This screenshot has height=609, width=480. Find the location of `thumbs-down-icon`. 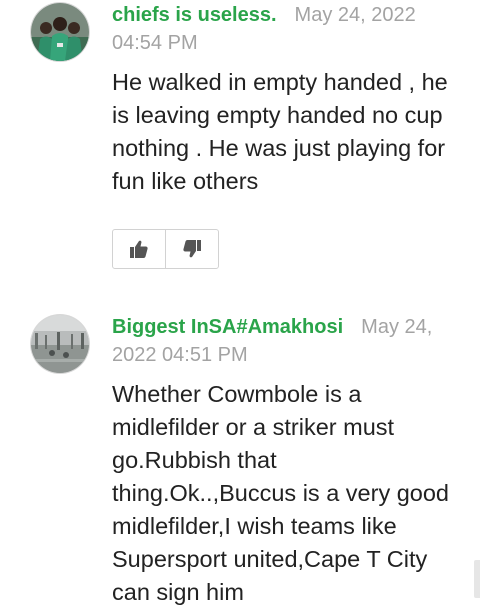

thumbs-down-icon is located at coordinates (192, 249).